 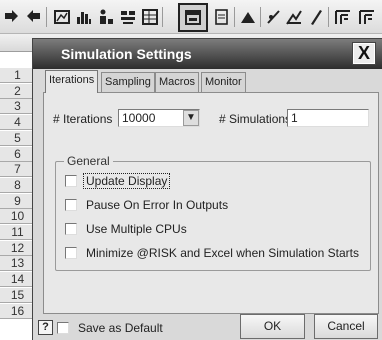 What do you see at coordinates (12, 17) in the screenshot?
I see `arrow-swap-icon` at bounding box center [12, 17].